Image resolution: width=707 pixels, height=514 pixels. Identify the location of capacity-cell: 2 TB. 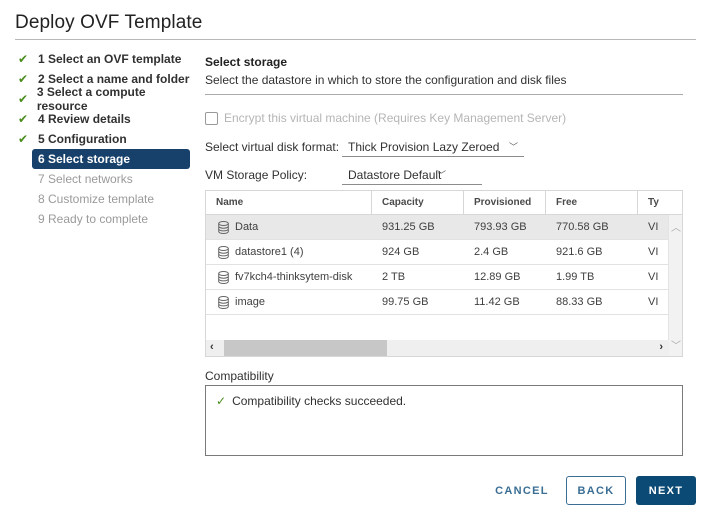
(394, 277).